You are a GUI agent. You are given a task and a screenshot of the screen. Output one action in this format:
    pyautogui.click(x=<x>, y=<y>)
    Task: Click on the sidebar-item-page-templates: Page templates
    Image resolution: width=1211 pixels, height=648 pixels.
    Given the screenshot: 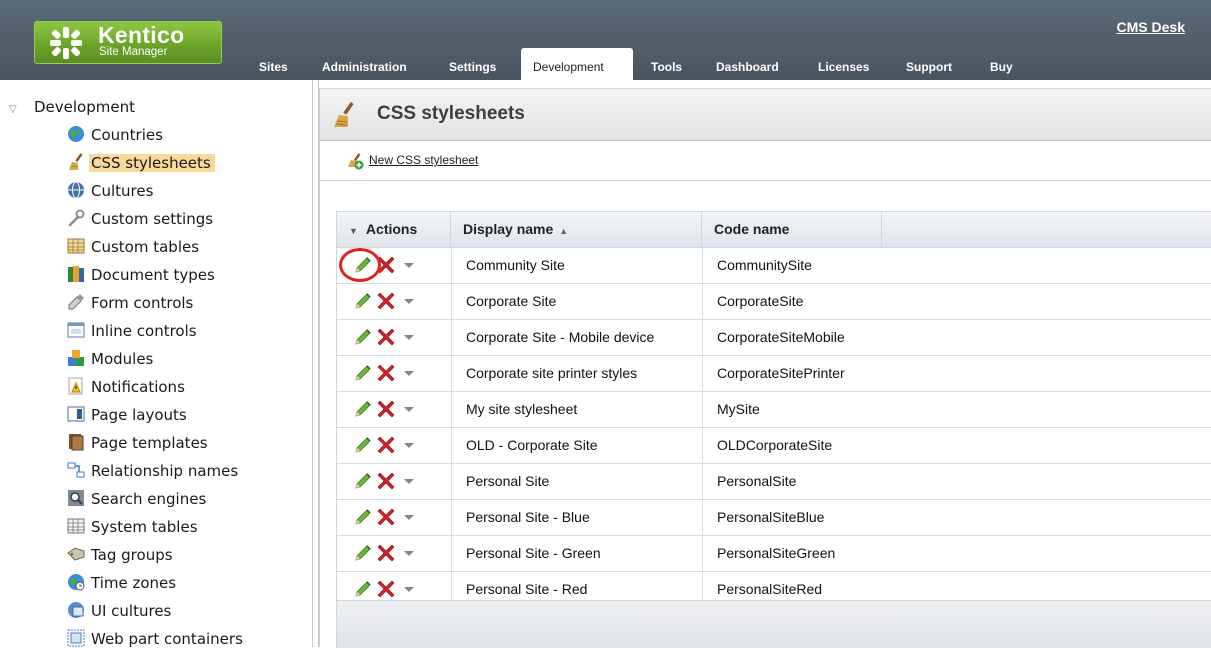 What is the action you would take?
    pyautogui.click(x=139, y=443)
    